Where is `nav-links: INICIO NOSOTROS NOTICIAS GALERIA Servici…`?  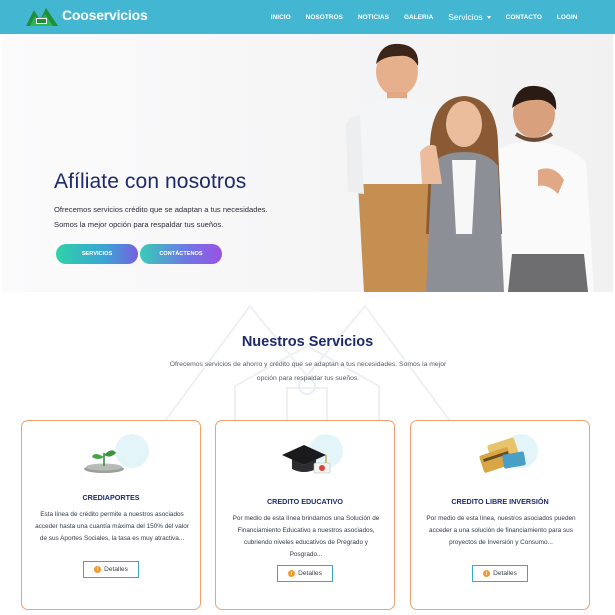 nav-links: INICIO NOSOTROS NOTICIAS GALERIA Servici… is located at coordinates (424, 17).